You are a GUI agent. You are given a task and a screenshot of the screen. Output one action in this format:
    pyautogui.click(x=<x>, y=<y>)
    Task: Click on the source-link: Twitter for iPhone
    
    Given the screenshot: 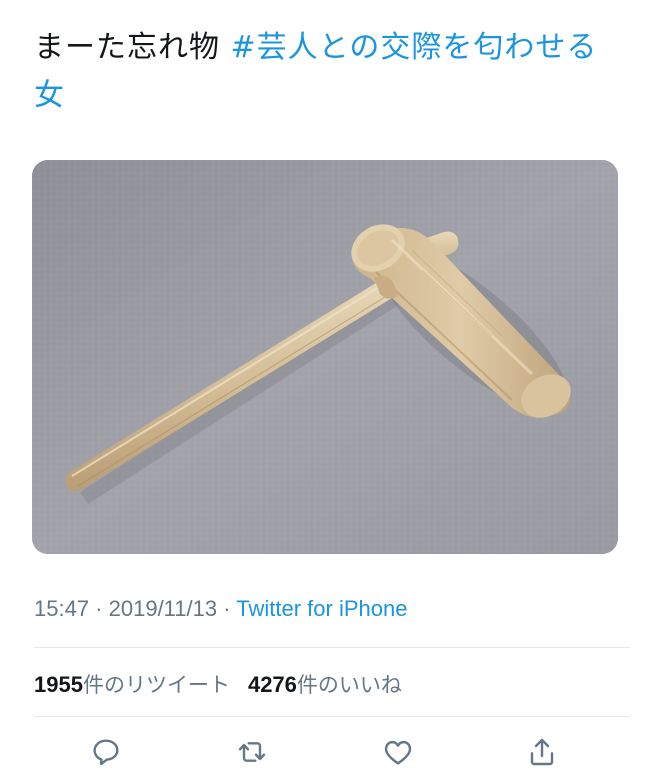 What is the action you would take?
    pyautogui.click(x=321, y=608)
    